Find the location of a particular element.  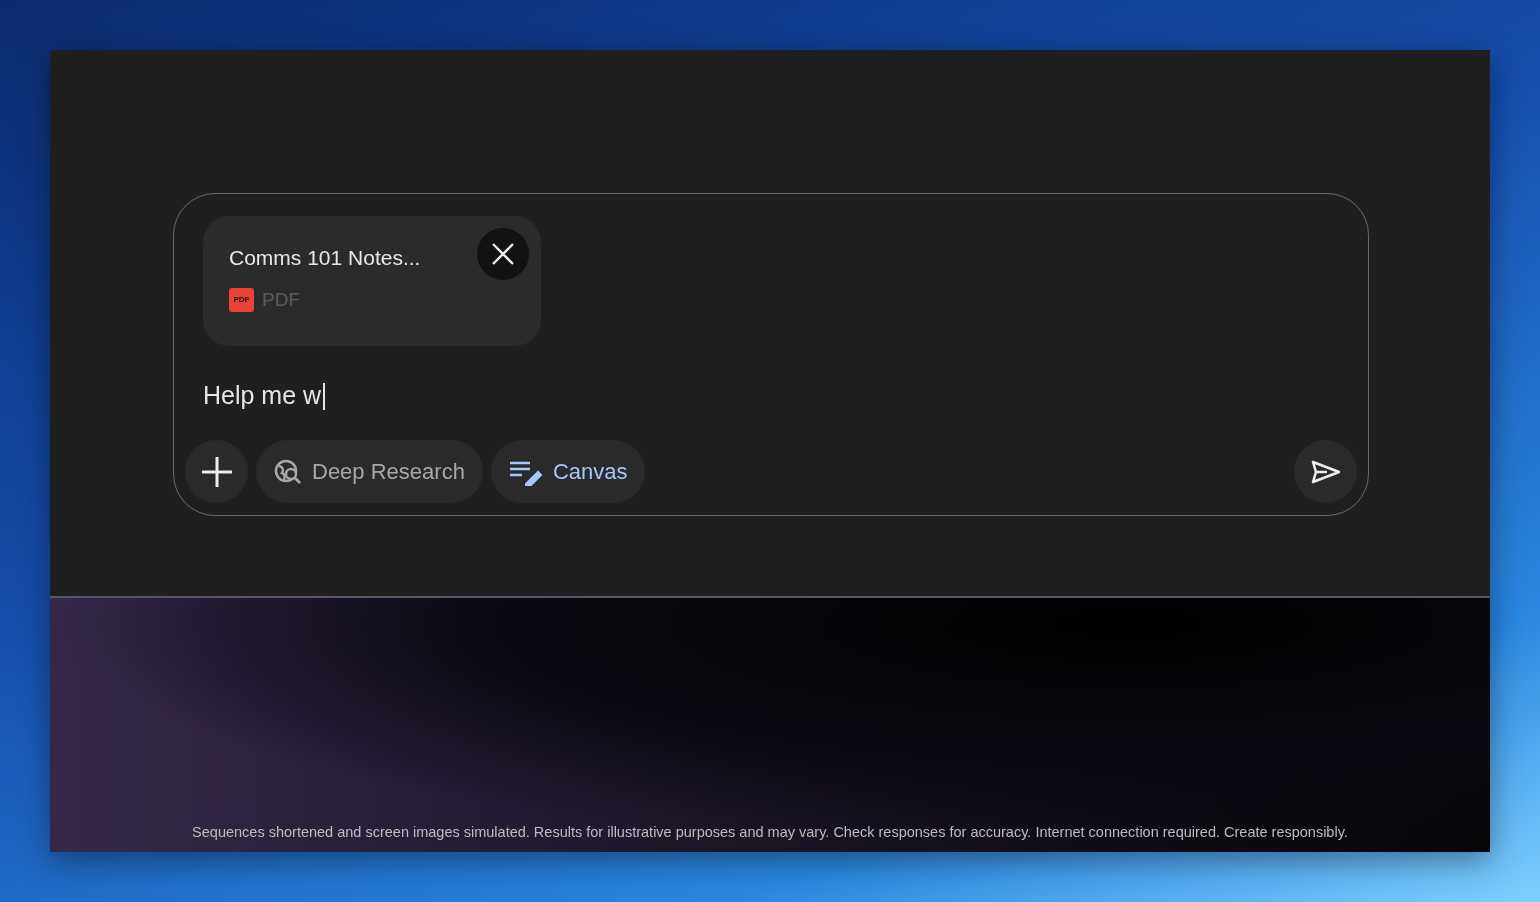

tool-chip: Canvas is located at coordinates (568, 471).